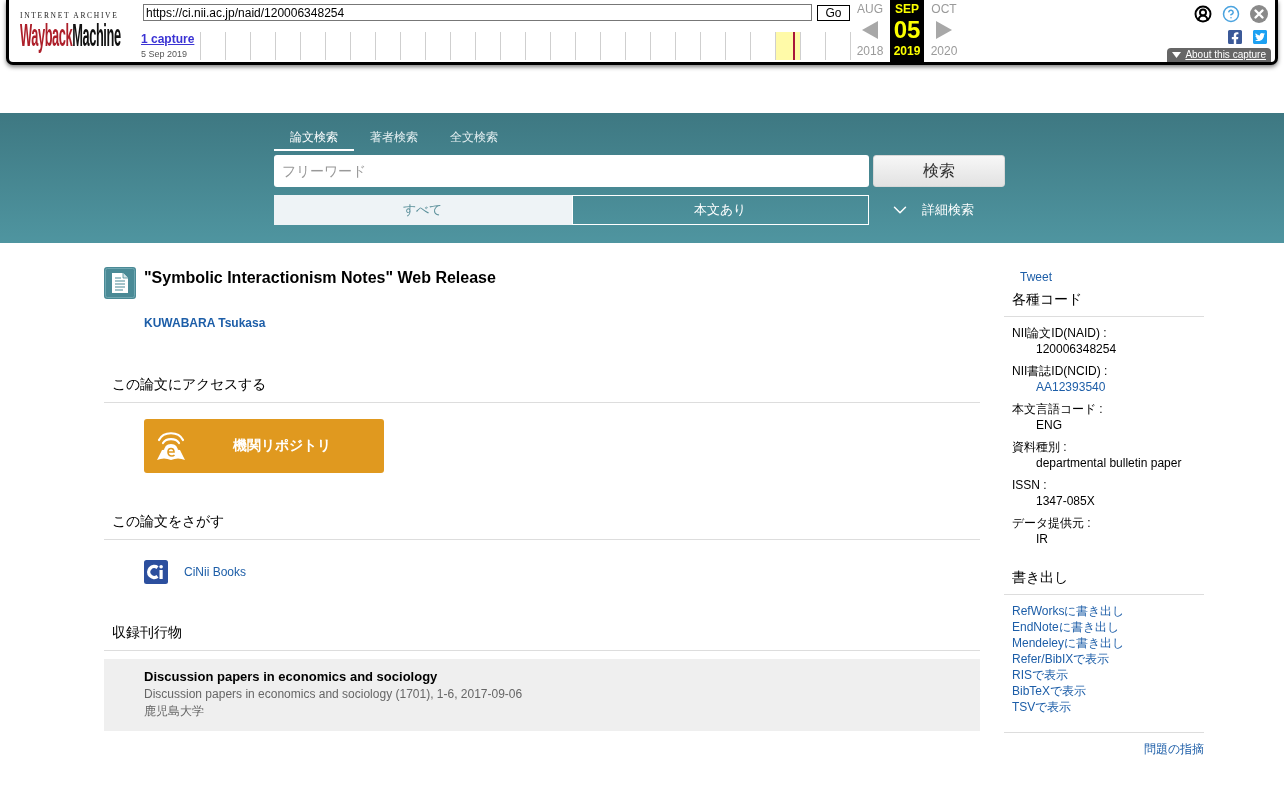 This screenshot has height=786, width=1284. I want to click on twitter-icon, so click(1260, 37).